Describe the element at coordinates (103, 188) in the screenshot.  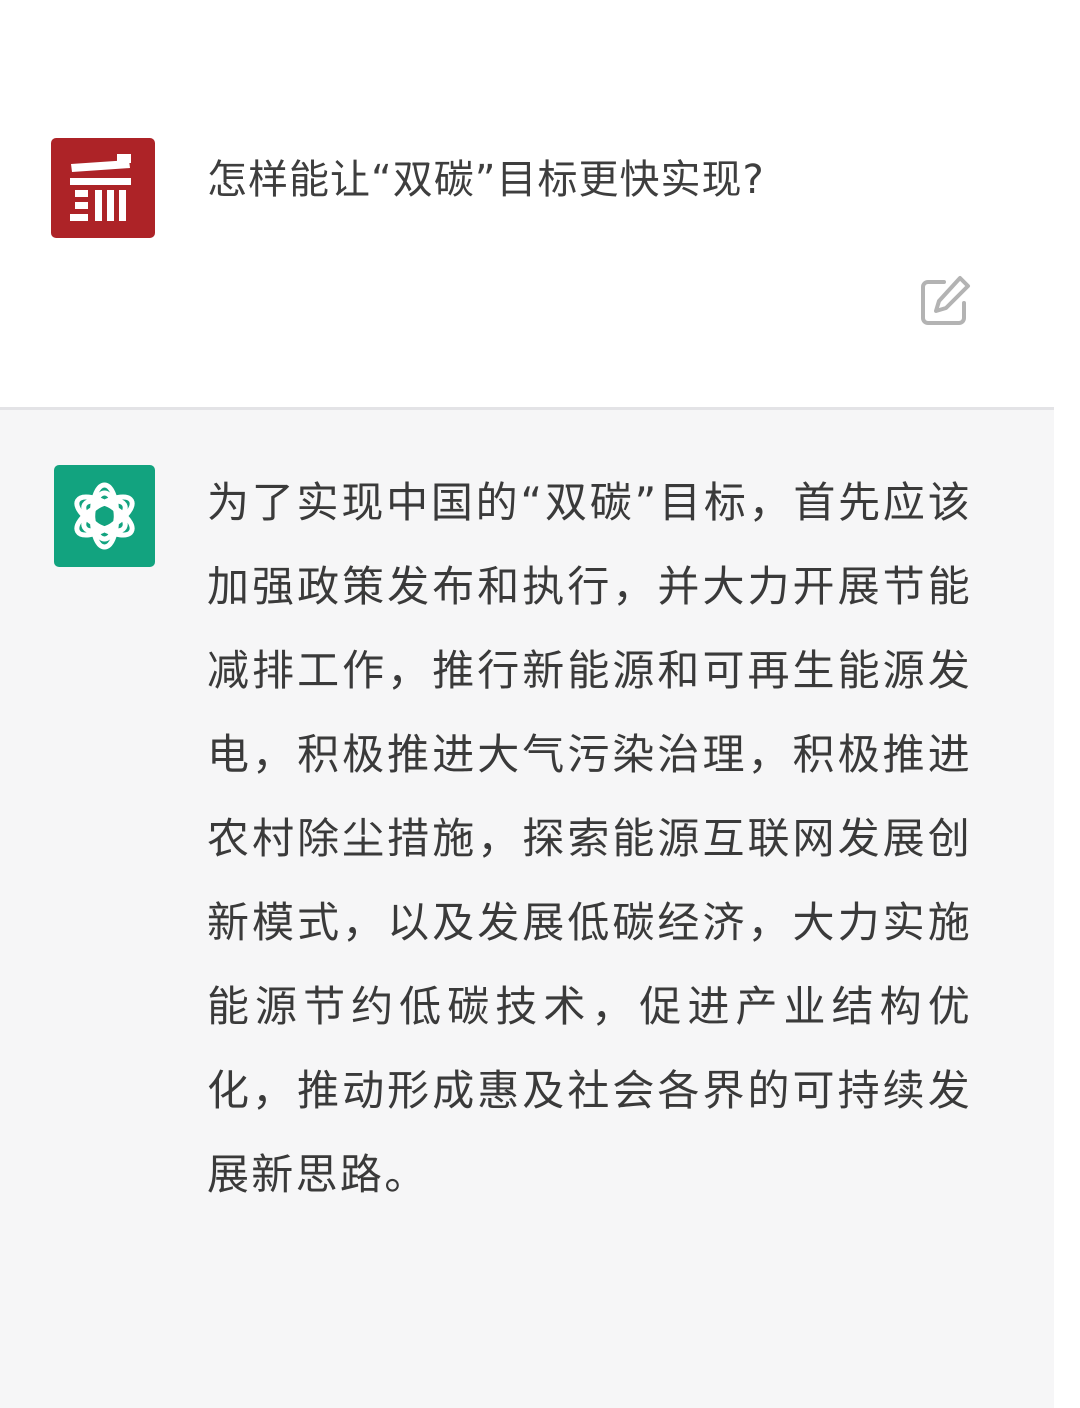
I see `red-building-logo-icon` at that location.